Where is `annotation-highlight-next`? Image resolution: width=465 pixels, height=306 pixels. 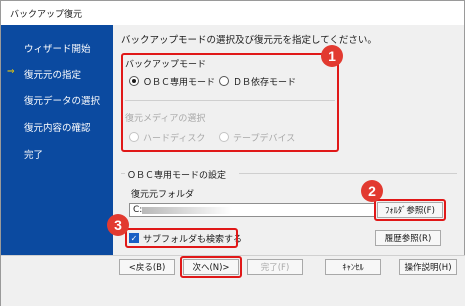
annotation-highlight-next is located at coordinates (211, 267).